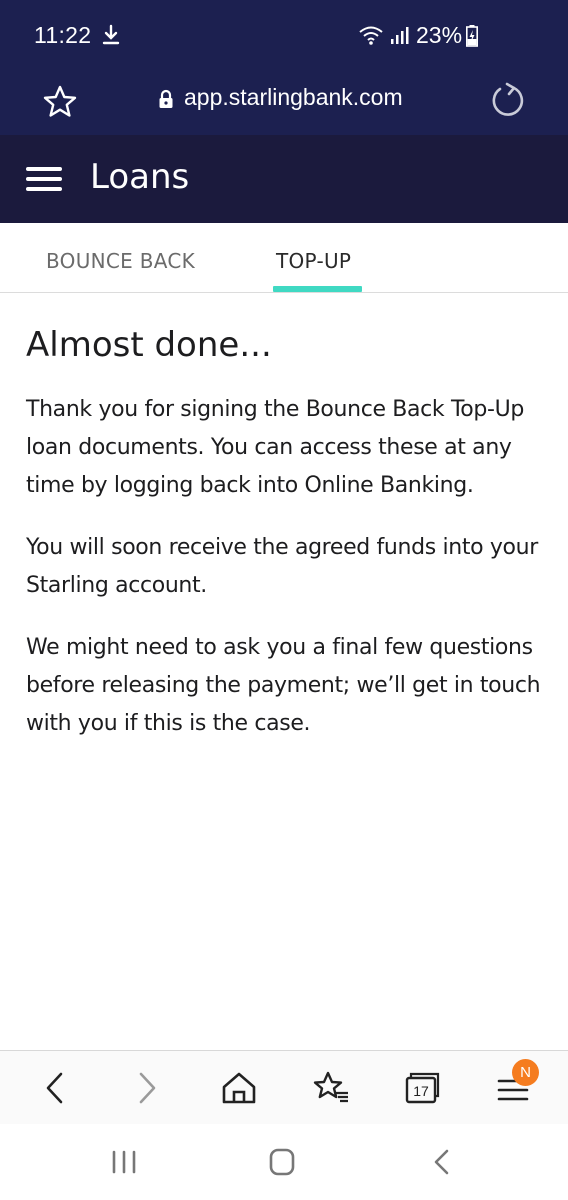 The height and width of the screenshot is (1200, 568). I want to click on tabs-count: 17, so click(421, 1091).